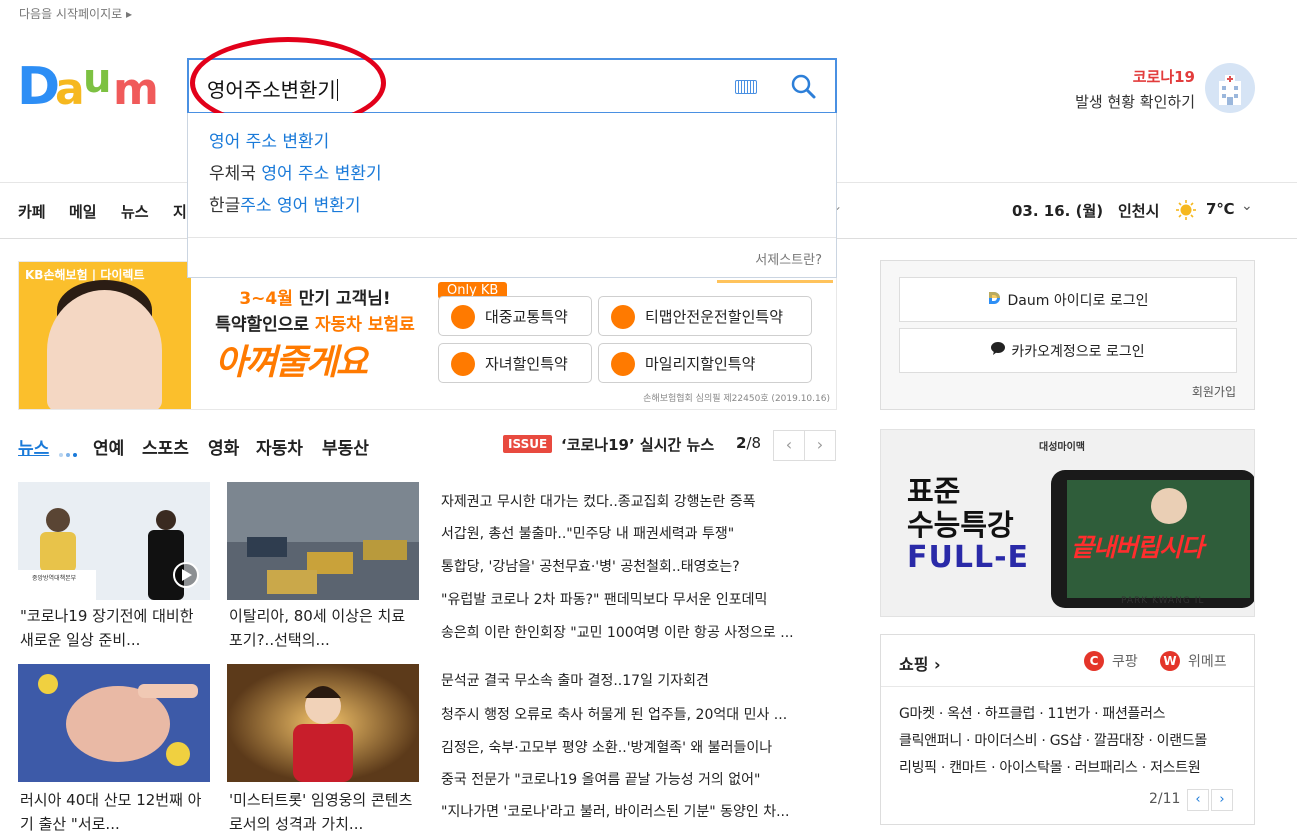  What do you see at coordinates (1163, 601) in the screenshot?
I see `teacher-name: PARK KWANG IL` at bounding box center [1163, 601].